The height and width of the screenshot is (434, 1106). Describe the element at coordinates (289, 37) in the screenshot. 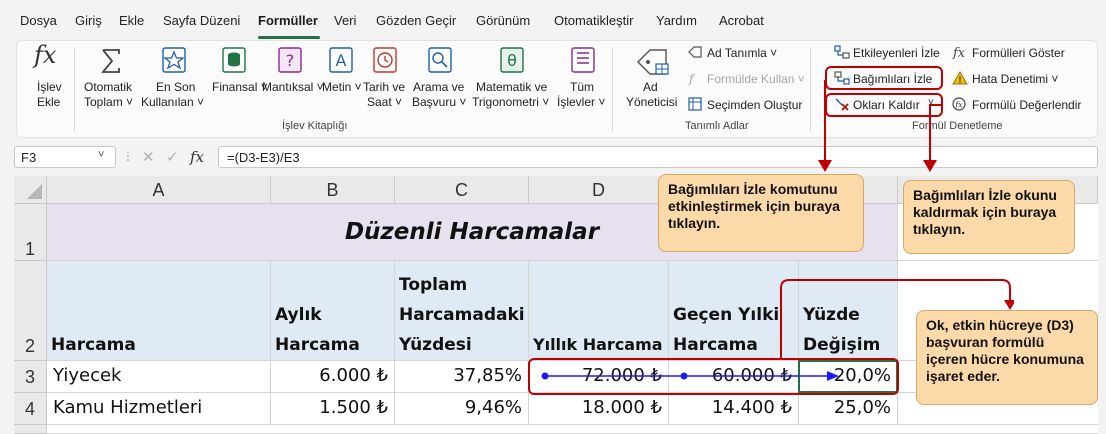

I see `active-tab-indicator` at that location.